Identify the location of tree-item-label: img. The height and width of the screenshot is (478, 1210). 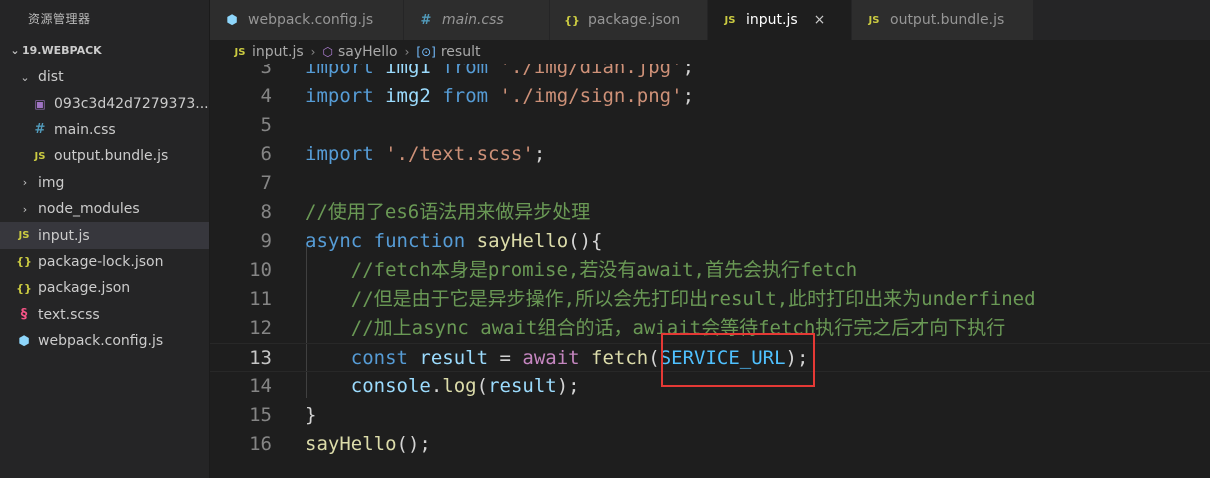
(51, 182).